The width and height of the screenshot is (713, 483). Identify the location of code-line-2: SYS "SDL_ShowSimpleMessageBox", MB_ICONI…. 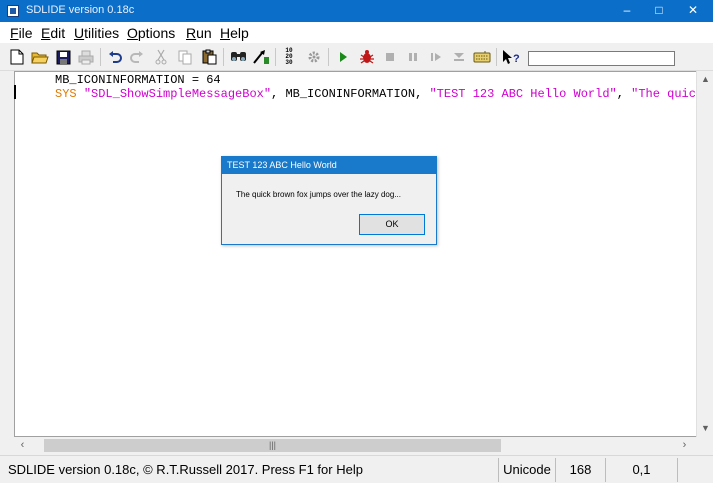
(375, 94).